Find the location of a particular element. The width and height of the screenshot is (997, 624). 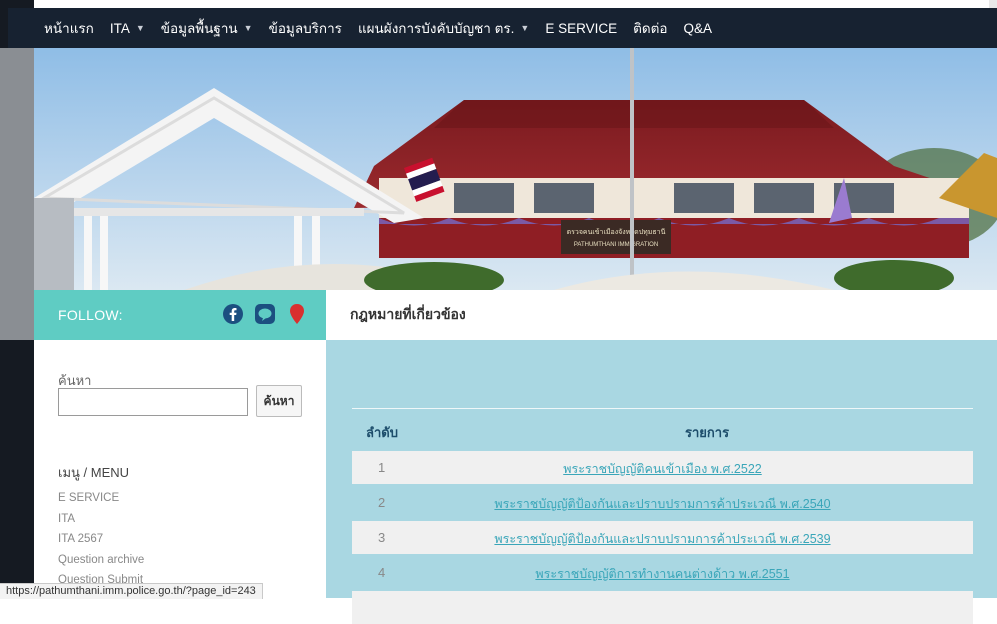

menu-item-ita-2567: ITA 2567 is located at coordinates (101, 539).